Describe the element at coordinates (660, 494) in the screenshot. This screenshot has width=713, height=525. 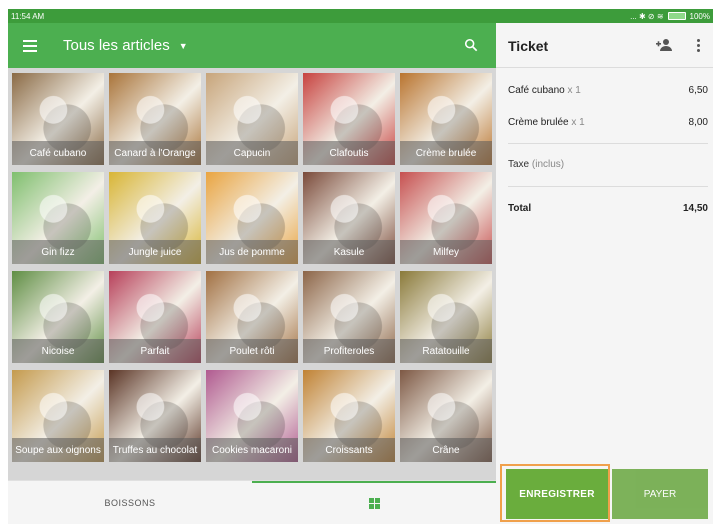
I see `pay-button: PAYER` at that location.